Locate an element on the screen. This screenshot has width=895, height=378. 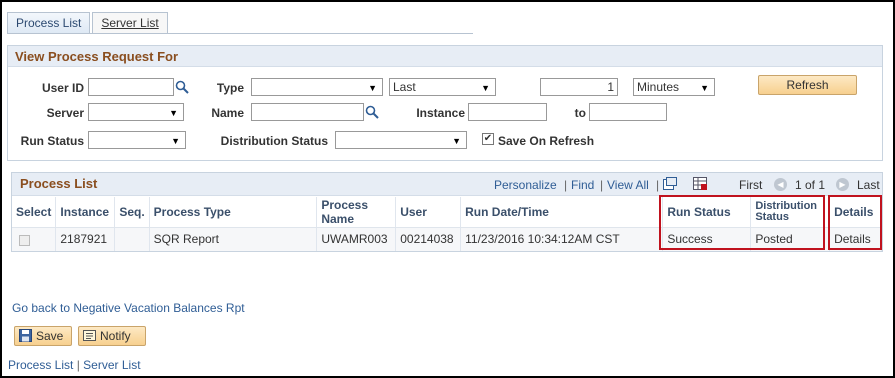
name-label: Name is located at coordinates (227, 113).